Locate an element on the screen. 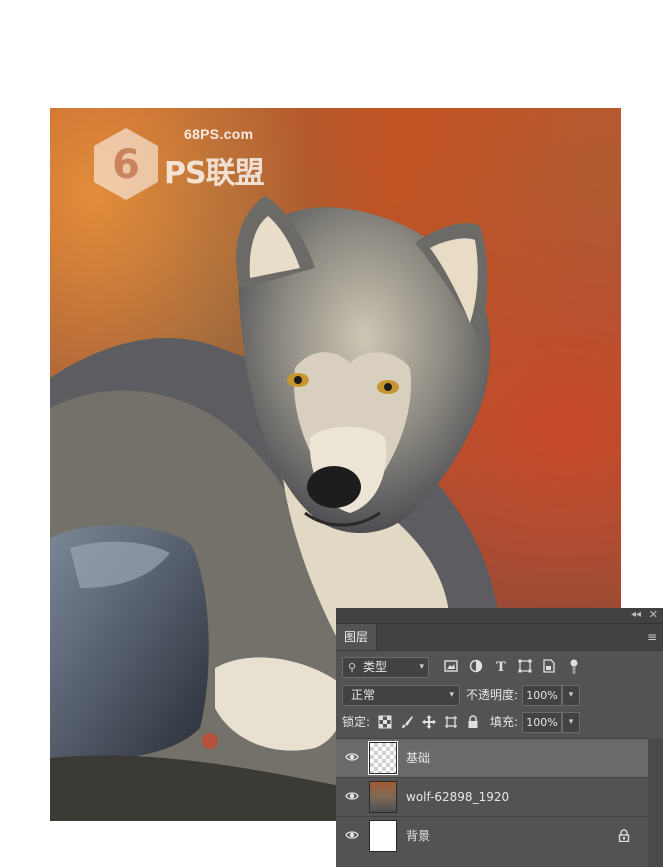 Image resolution: width=663 pixels, height=867 pixels. panel-menu-icon: ≡ is located at coordinates (652, 637).